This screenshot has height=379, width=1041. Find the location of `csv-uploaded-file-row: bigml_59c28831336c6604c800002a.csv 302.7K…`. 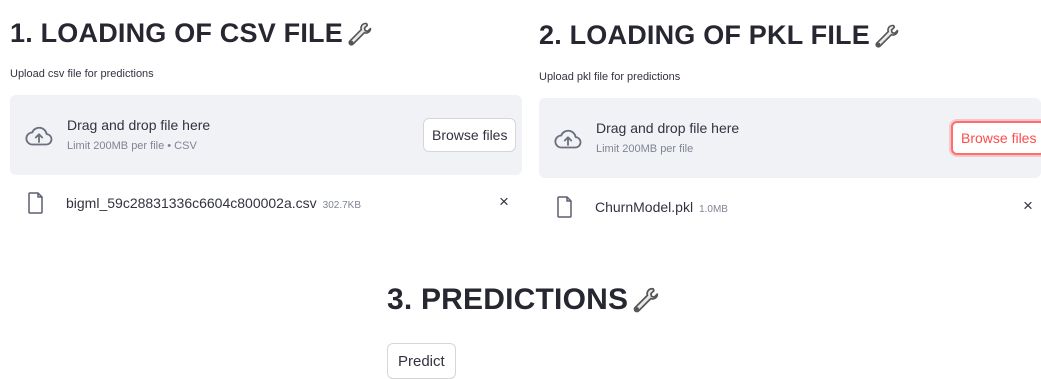

csv-uploaded-file-row: bigml_59c28831336c6604c800002a.csv 302.7K… is located at coordinates (266, 204).